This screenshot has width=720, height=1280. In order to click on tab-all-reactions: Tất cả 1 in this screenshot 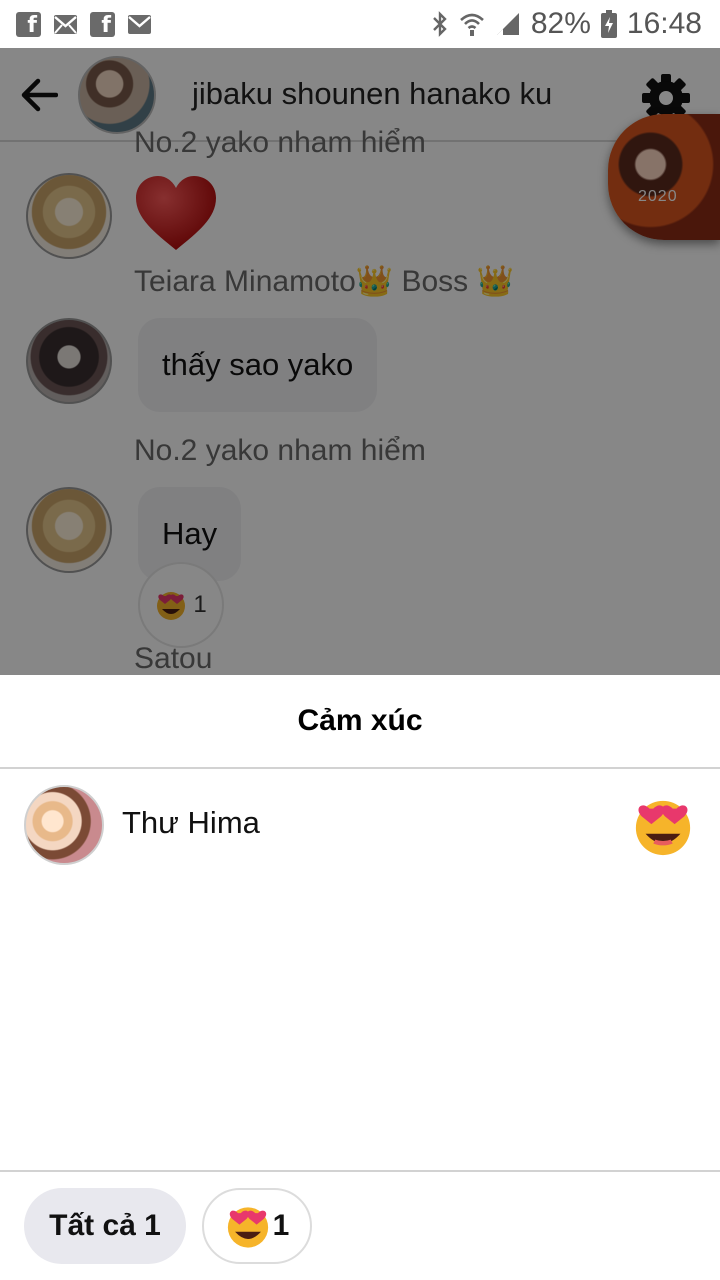, I will do `click(105, 1226)`.